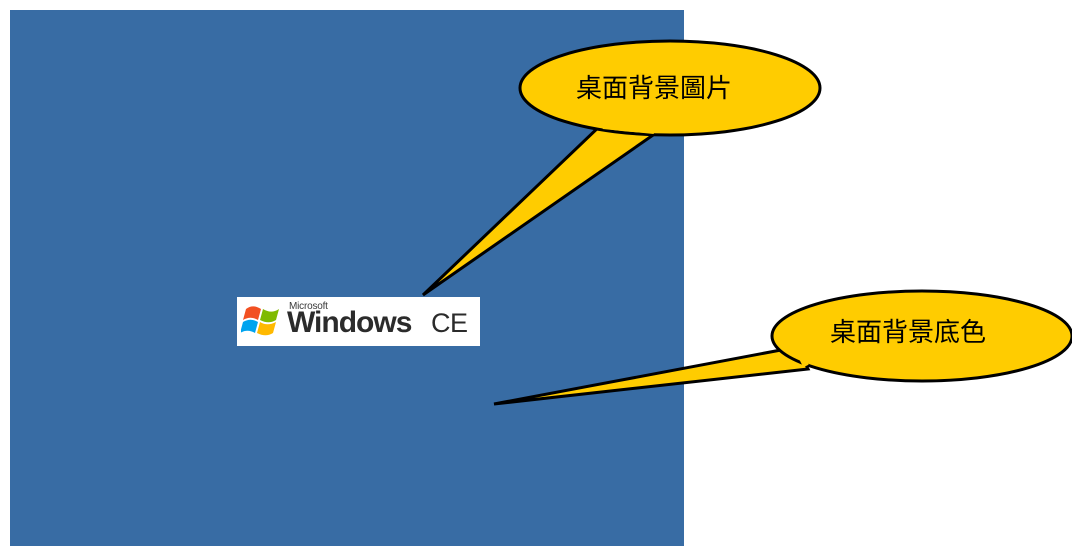  I want to click on callout-label-wallpaper-image: 桌面背景圖片, so click(654, 89).